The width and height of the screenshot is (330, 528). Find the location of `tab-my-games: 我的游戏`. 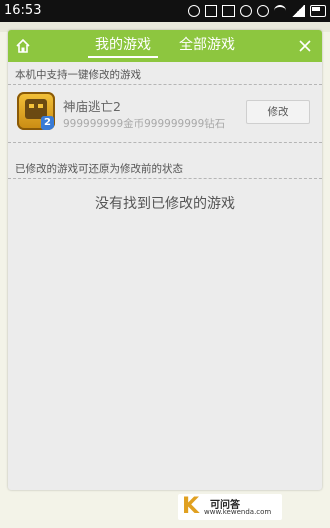

tab-my-games: 我的游戏 is located at coordinates (123, 46).